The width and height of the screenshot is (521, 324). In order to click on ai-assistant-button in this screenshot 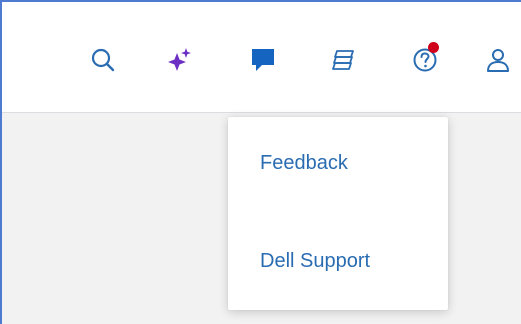, I will do `click(180, 60)`.